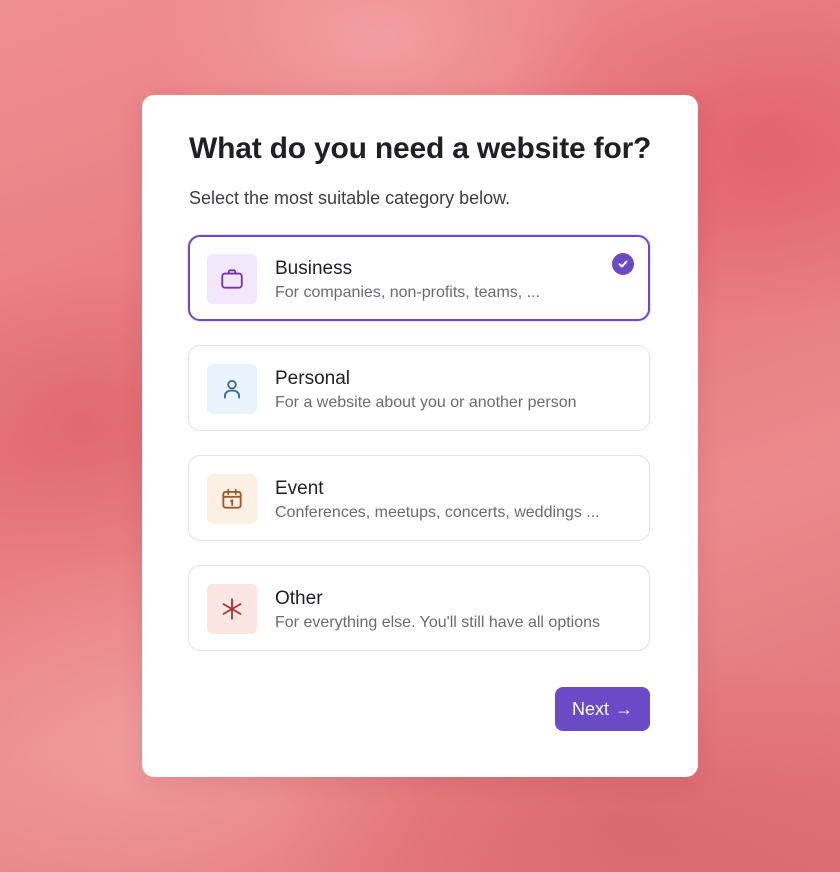 The width and height of the screenshot is (840, 872). Describe the element at coordinates (299, 488) in the screenshot. I see `option-label: Event` at that location.